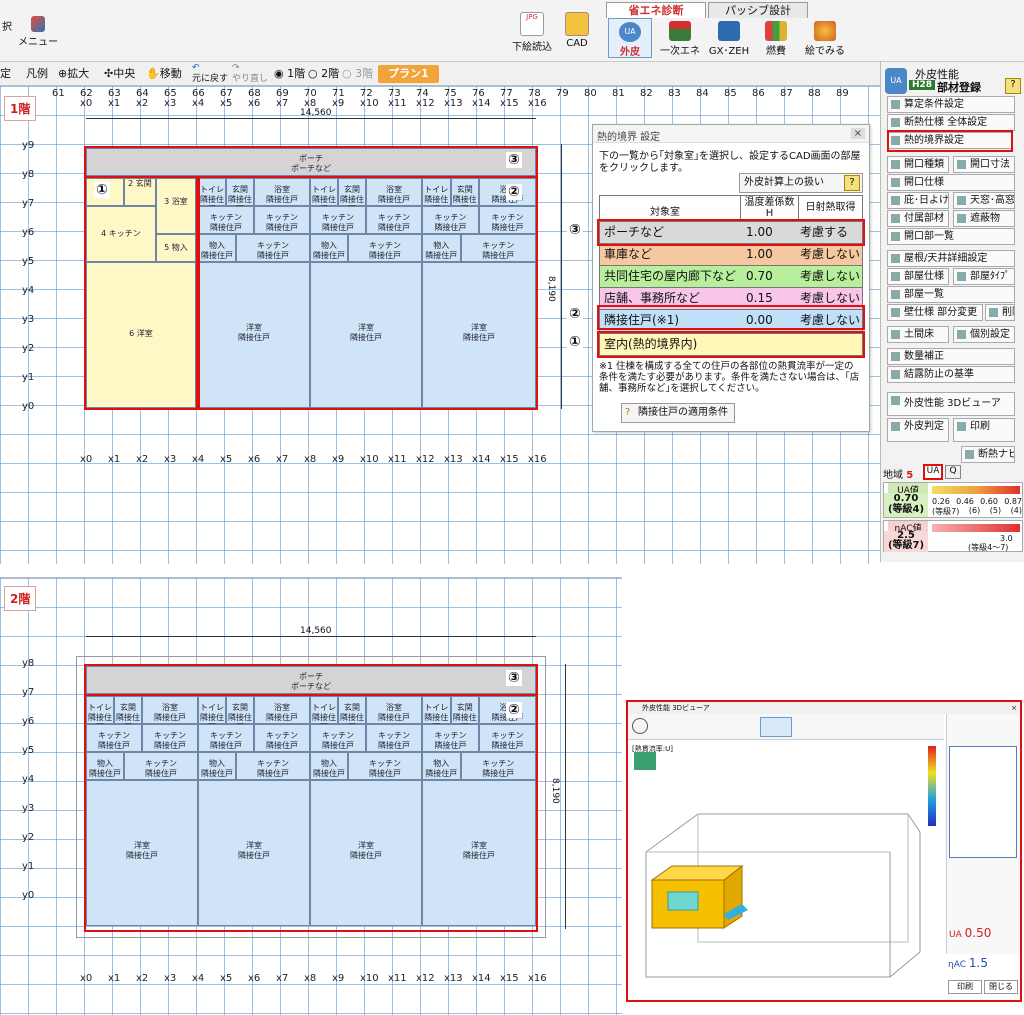 The height and width of the screenshot is (1015, 1024). I want to click on x-axis-tick: x0, so click(86, 459).